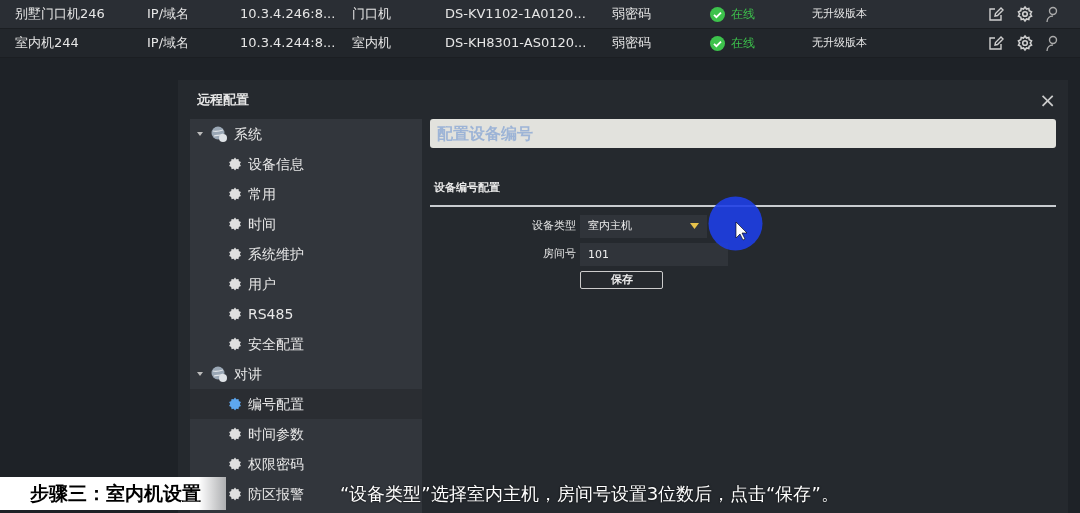 The height and width of the screenshot is (513, 1080). Describe the element at coordinates (735, 223) in the screenshot. I see `cursor-highlight-drawing` at that location.